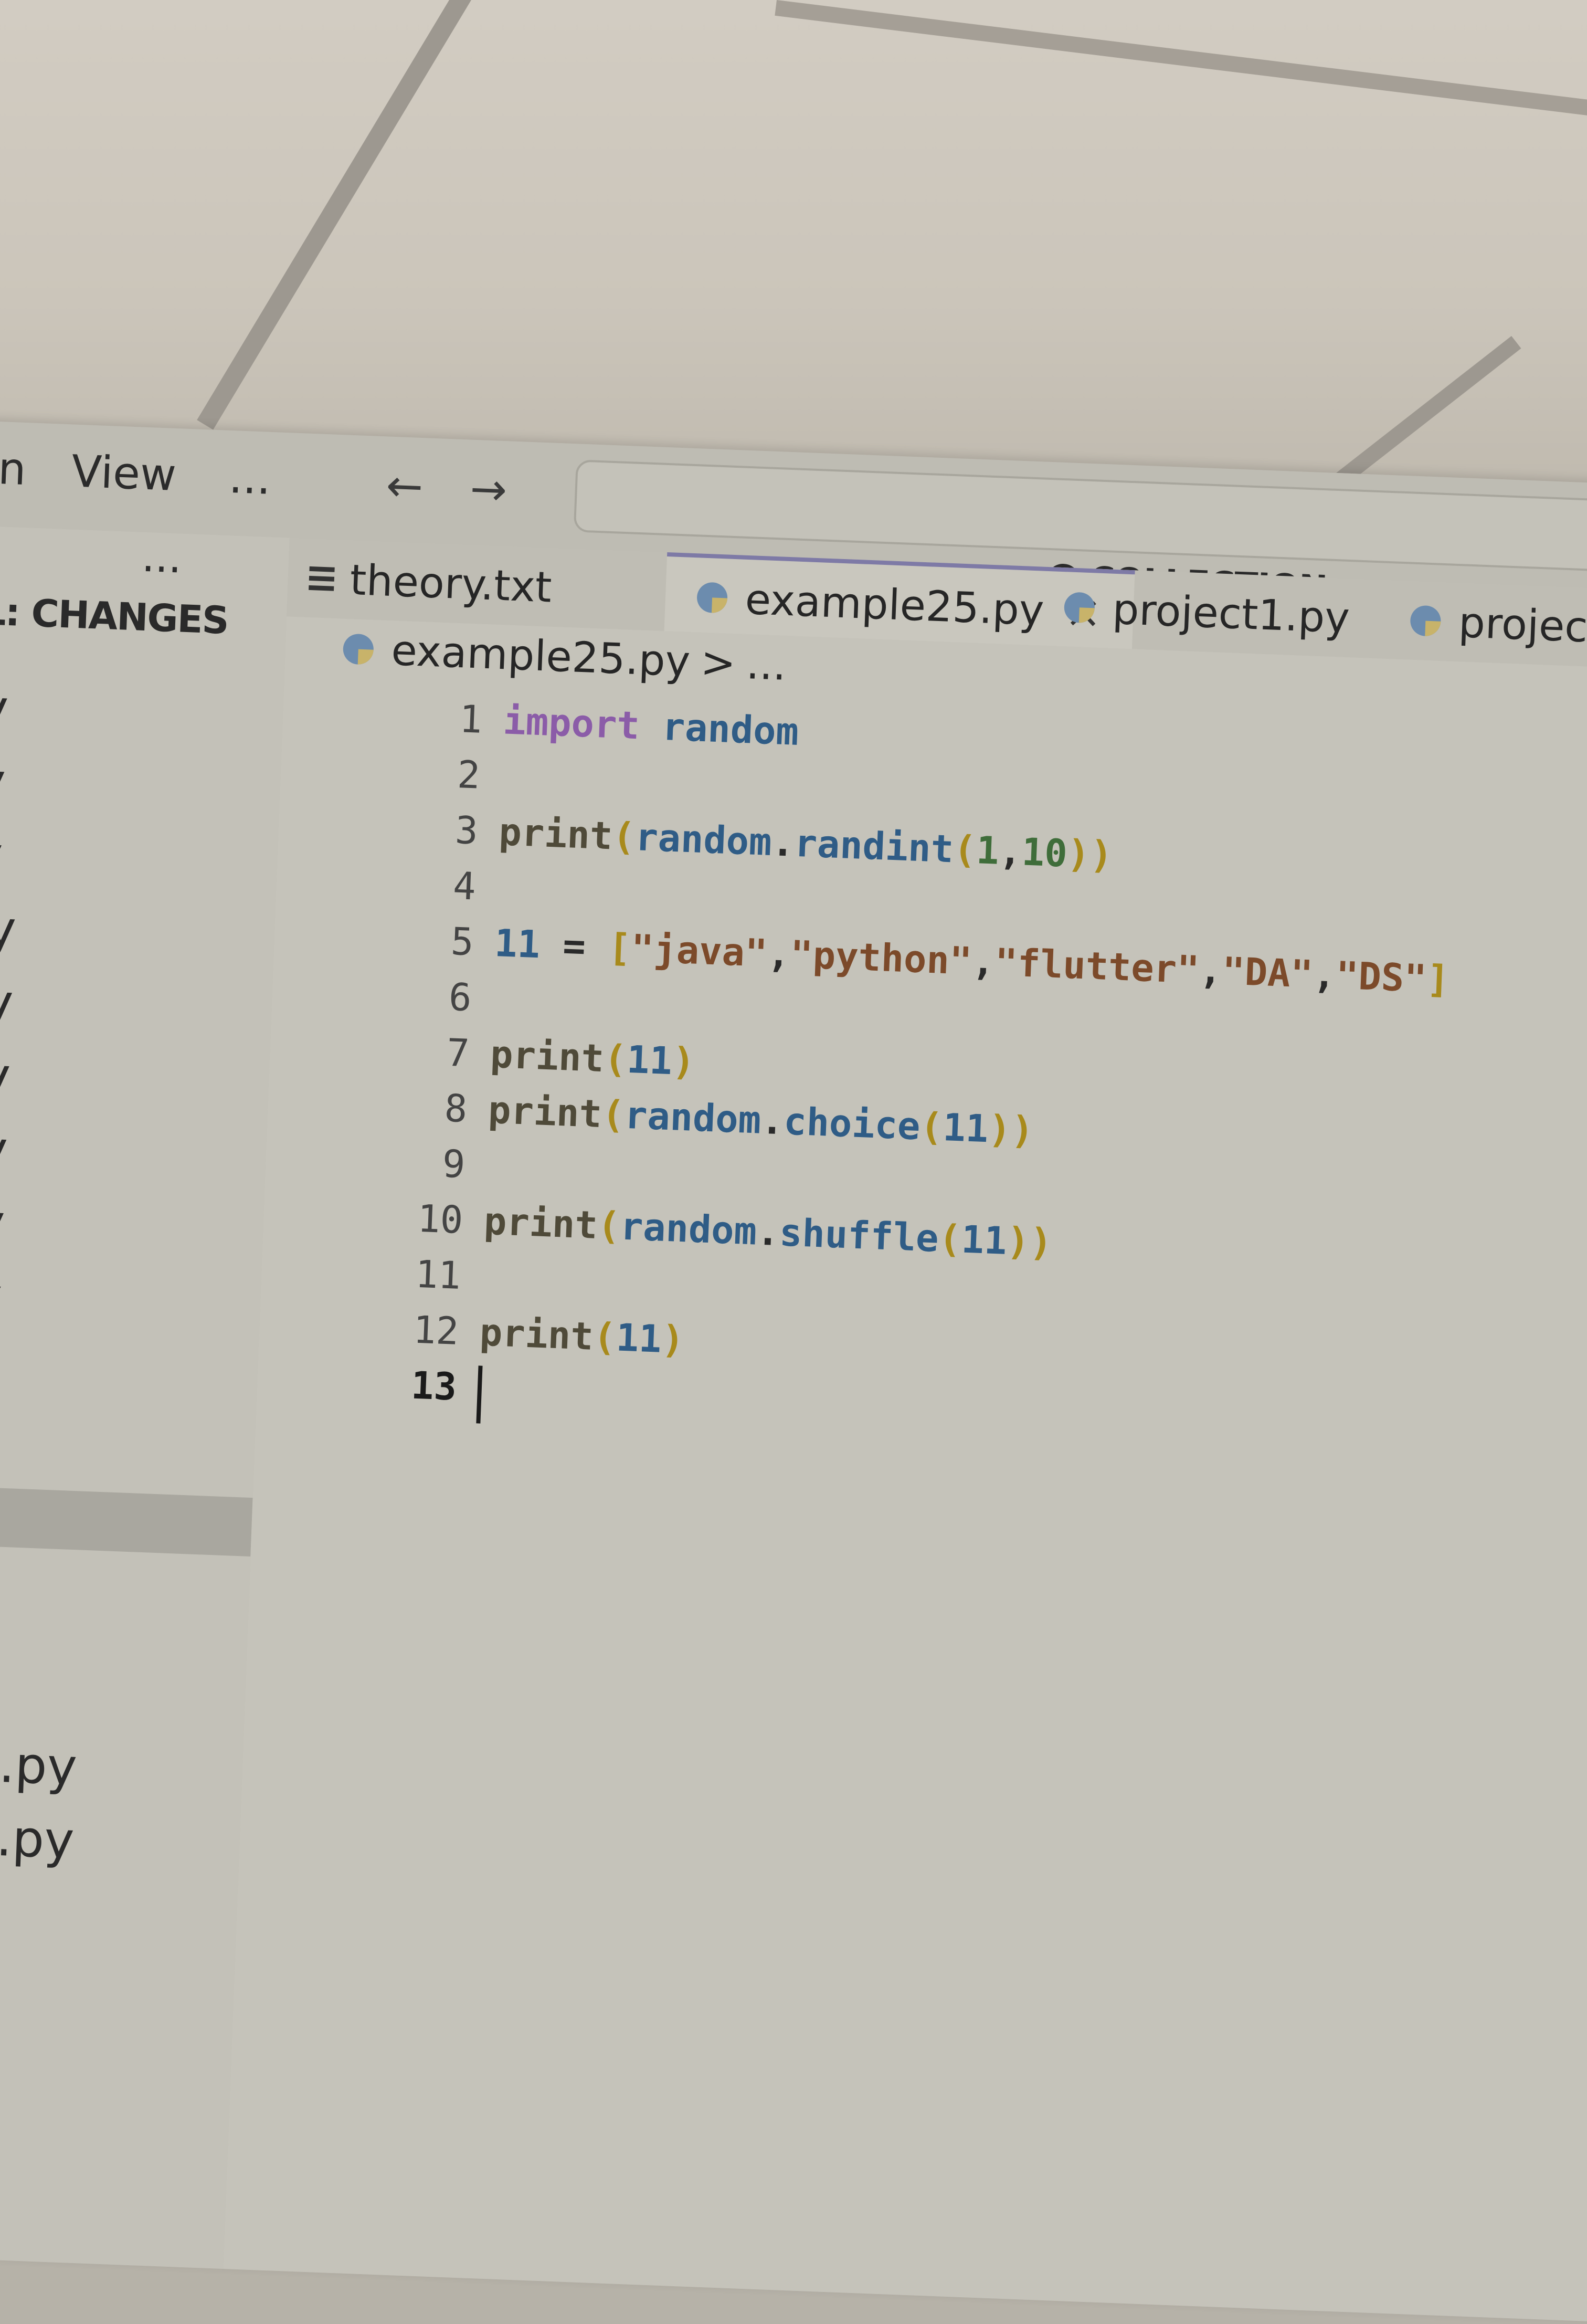 The height and width of the screenshot is (2324, 1587). What do you see at coordinates (488, 490) in the screenshot?
I see `forward-arrow-icon: →` at bounding box center [488, 490].